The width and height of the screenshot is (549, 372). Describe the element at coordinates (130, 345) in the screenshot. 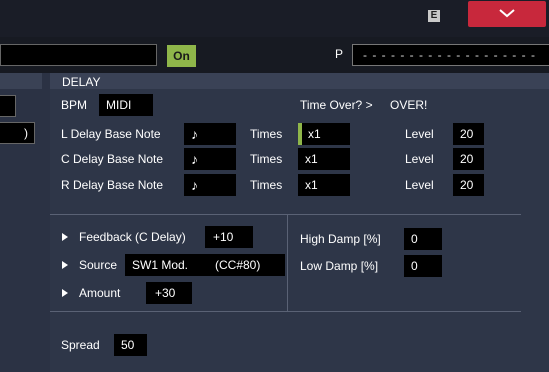

I see `spread-field: 50` at that location.